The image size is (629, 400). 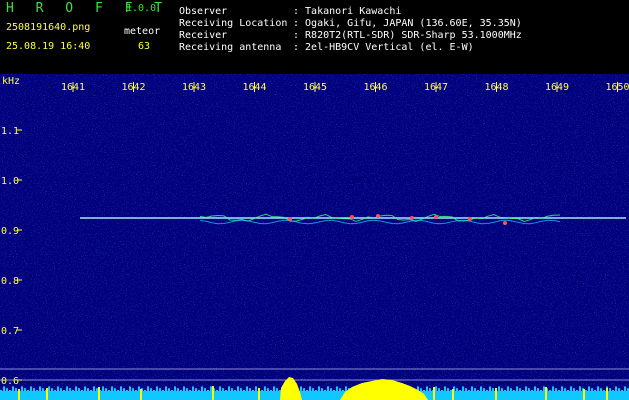 What do you see at coordinates (10, 281) in the screenshot?
I see `y-tick-label: 0.8` at bounding box center [10, 281].